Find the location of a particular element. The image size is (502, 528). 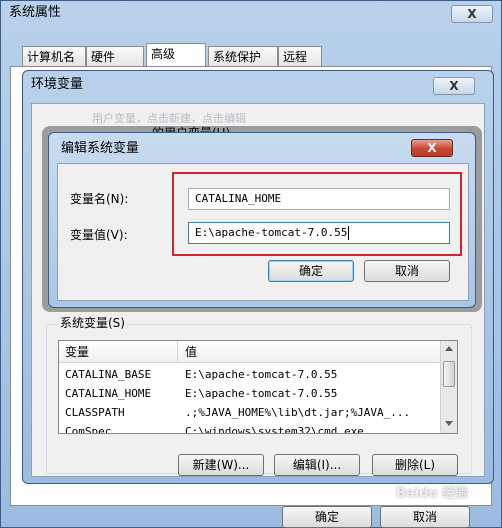

column-header-value: 值 is located at coordinates (191, 352).